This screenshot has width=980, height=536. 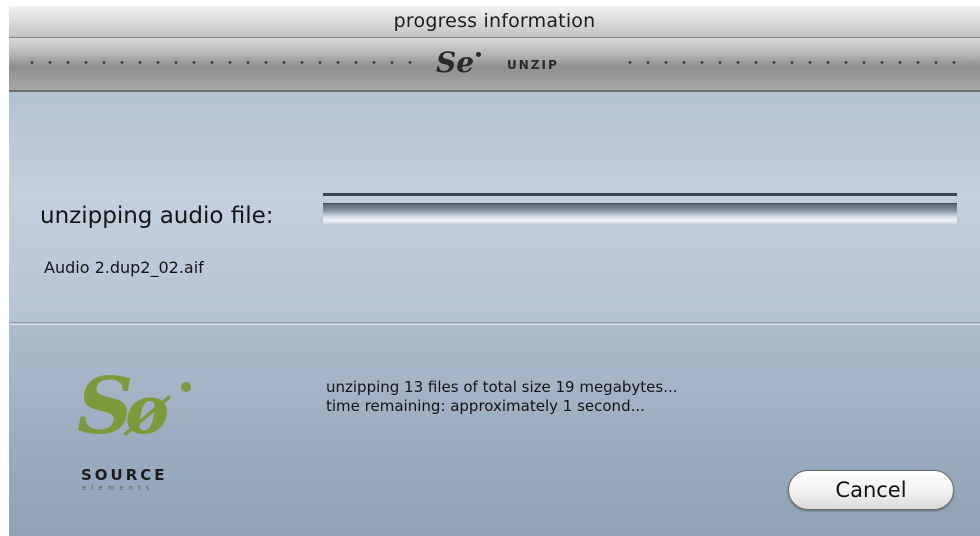 What do you see at coordinates (455, 62) in the screenshot?
I see `source-elements-logo-icon: Se` at bounding box center [455, 62].